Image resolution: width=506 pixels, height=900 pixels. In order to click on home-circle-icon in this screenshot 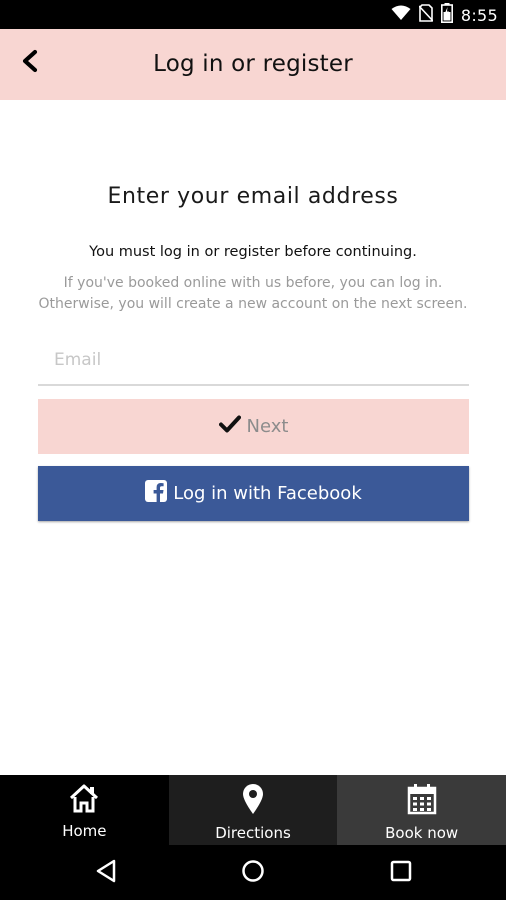, I will do `click(253, 873)`.